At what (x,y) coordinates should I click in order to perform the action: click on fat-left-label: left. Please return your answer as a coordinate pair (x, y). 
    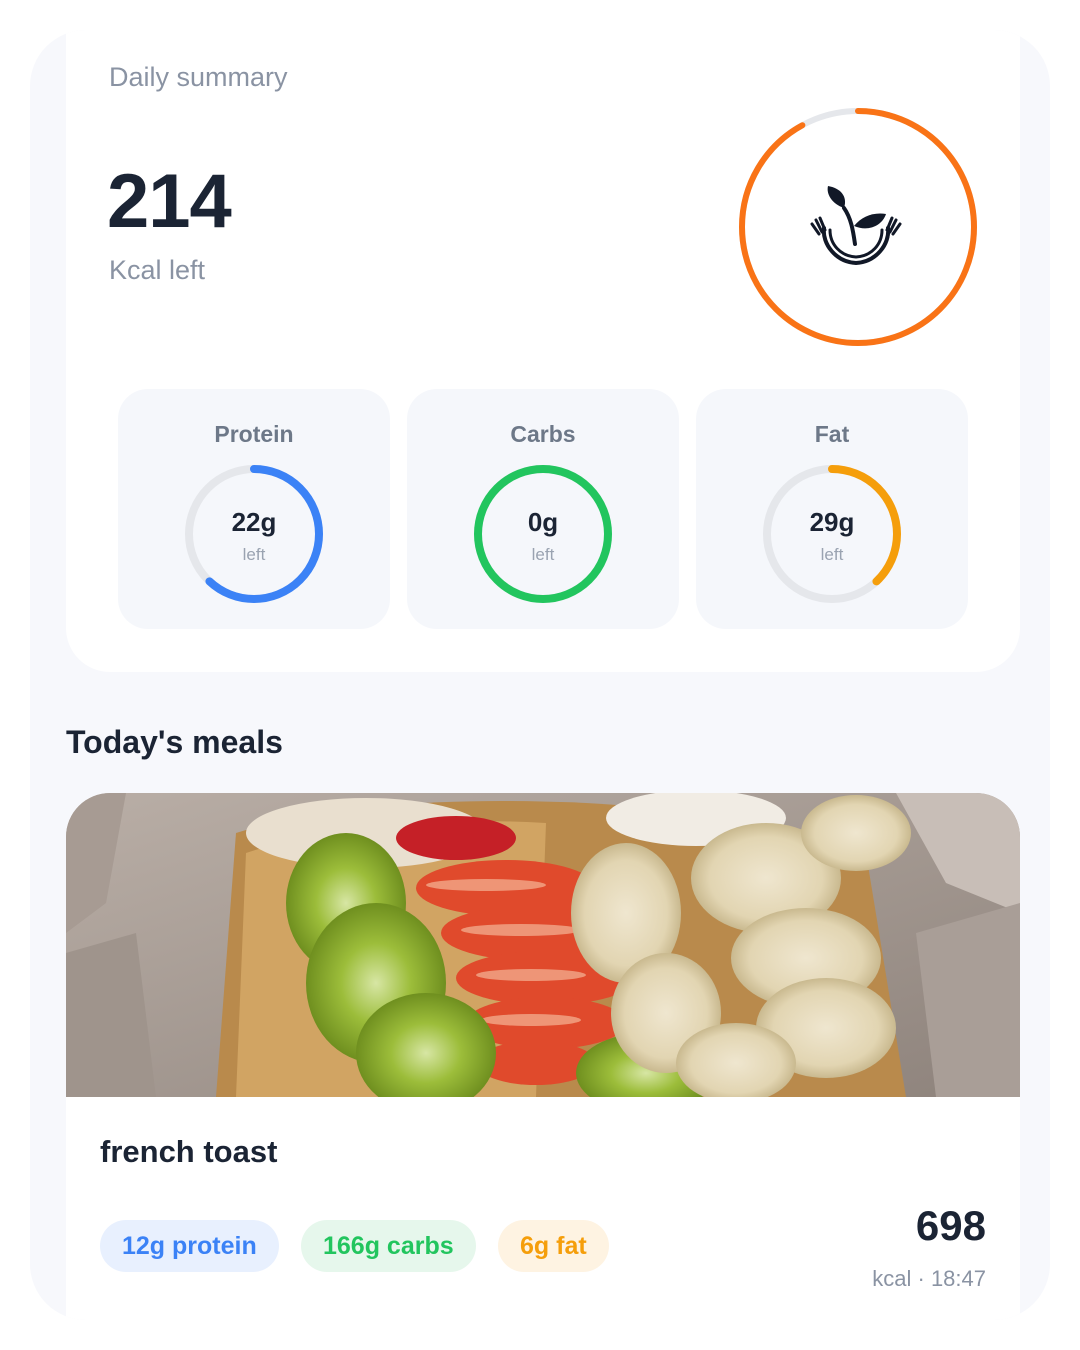
    Looking at the image, I should click on (832, 554).